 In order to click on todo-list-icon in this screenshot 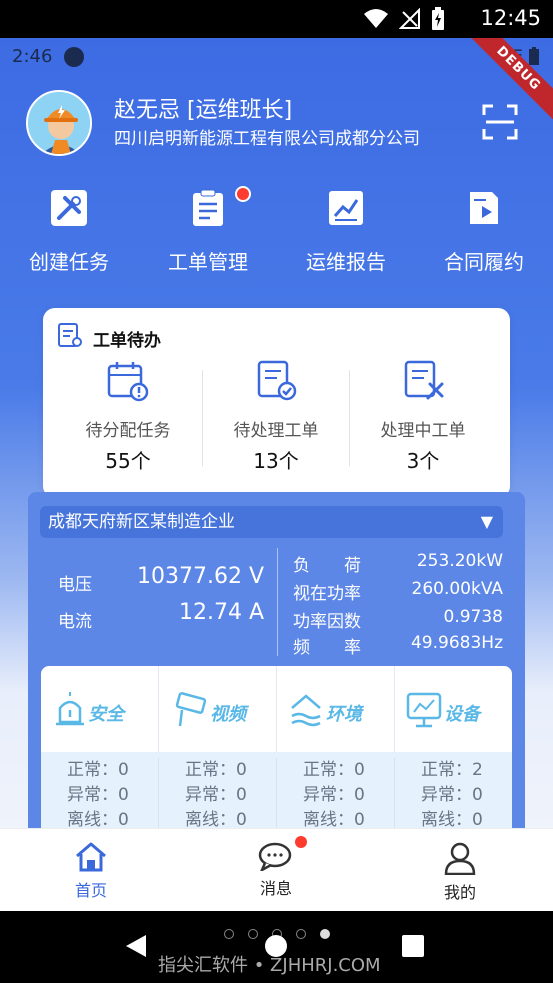, I will do `click(70, 335)`.